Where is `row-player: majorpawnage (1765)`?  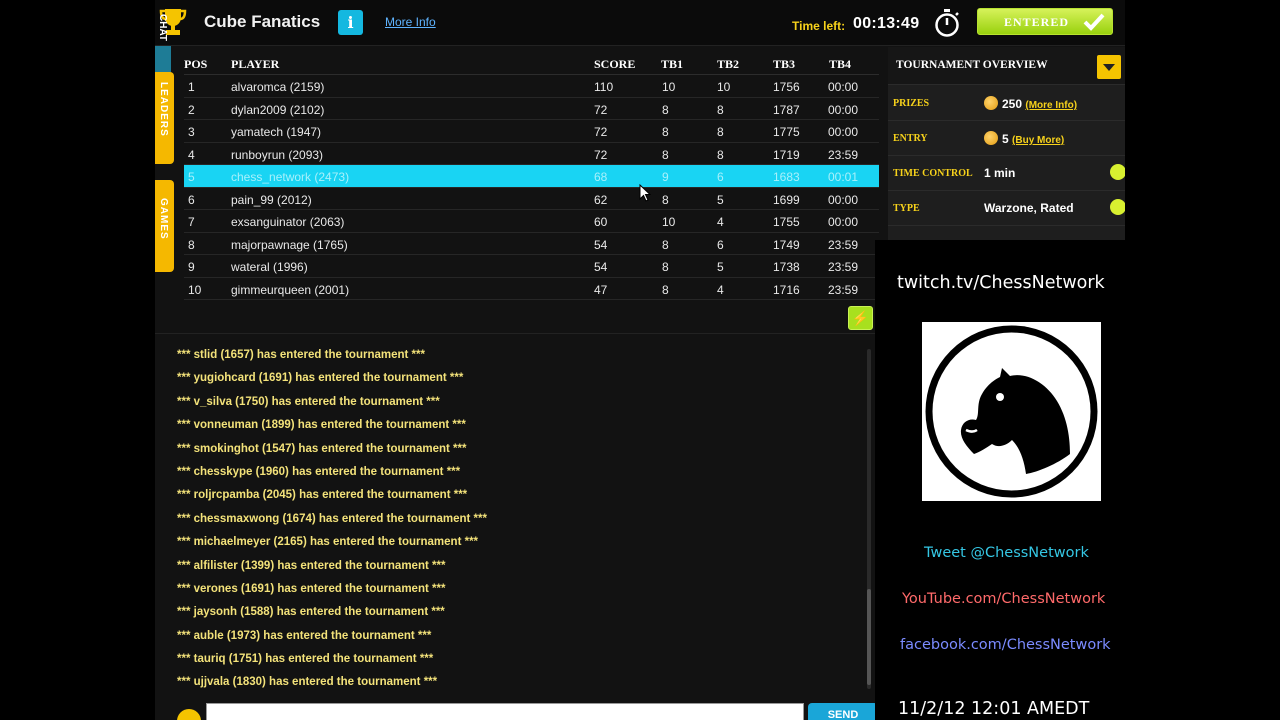
row-player: majorpawnage (1765) is located at coordinates (289, 244).